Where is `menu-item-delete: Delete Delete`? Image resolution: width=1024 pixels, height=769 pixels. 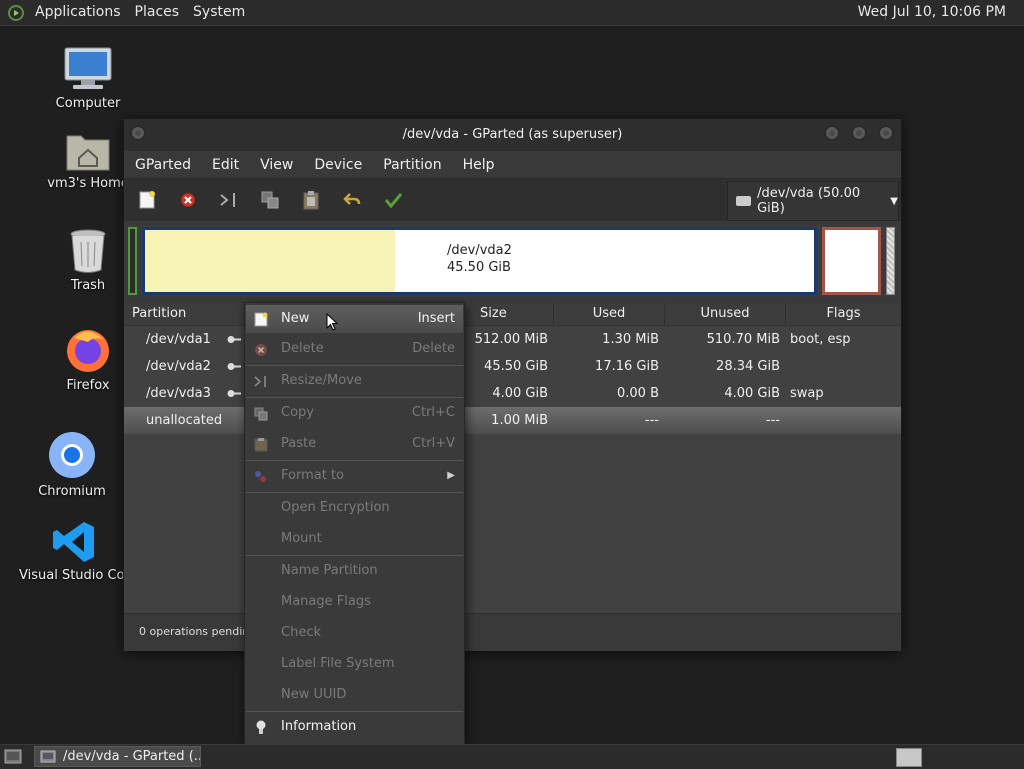 menu-item-delete: Delete Delete is located at coordinates (354, 349).